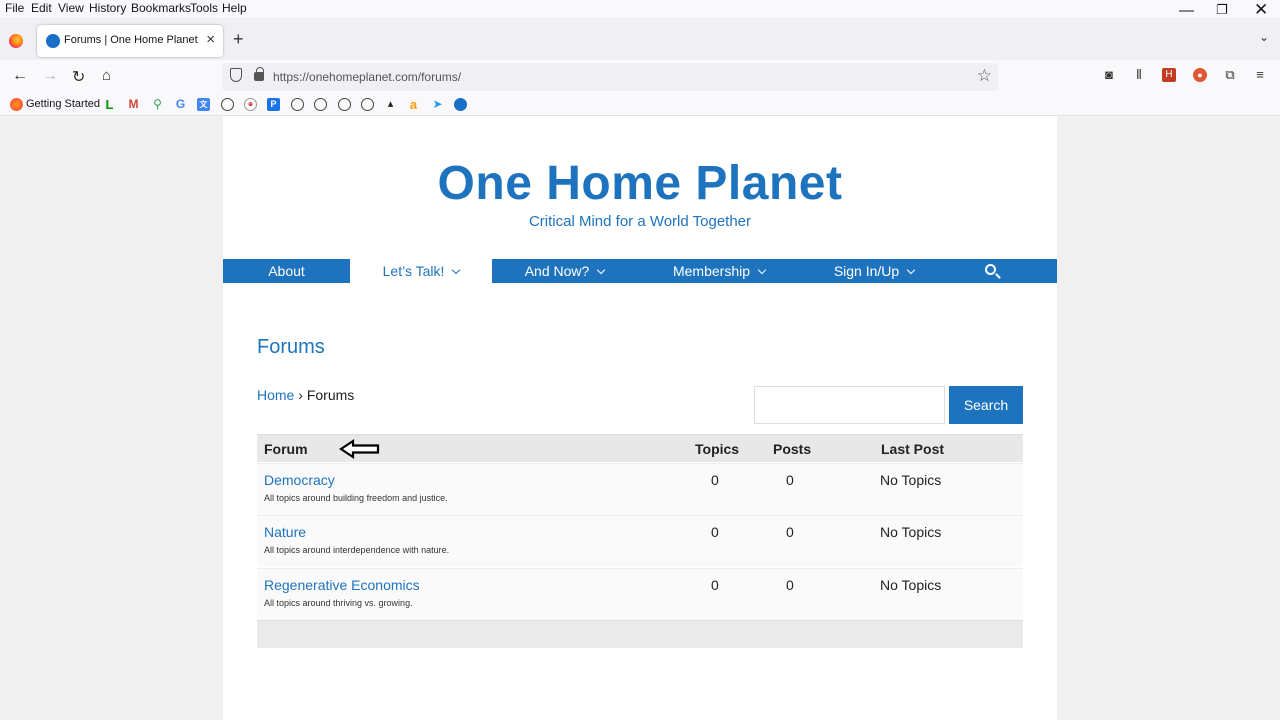 The width and height of the screenshot is (1280, 720). Describe the element at coordinates (157, 104) in the screenshot. I see `maps-icon: ⚲` at that location.